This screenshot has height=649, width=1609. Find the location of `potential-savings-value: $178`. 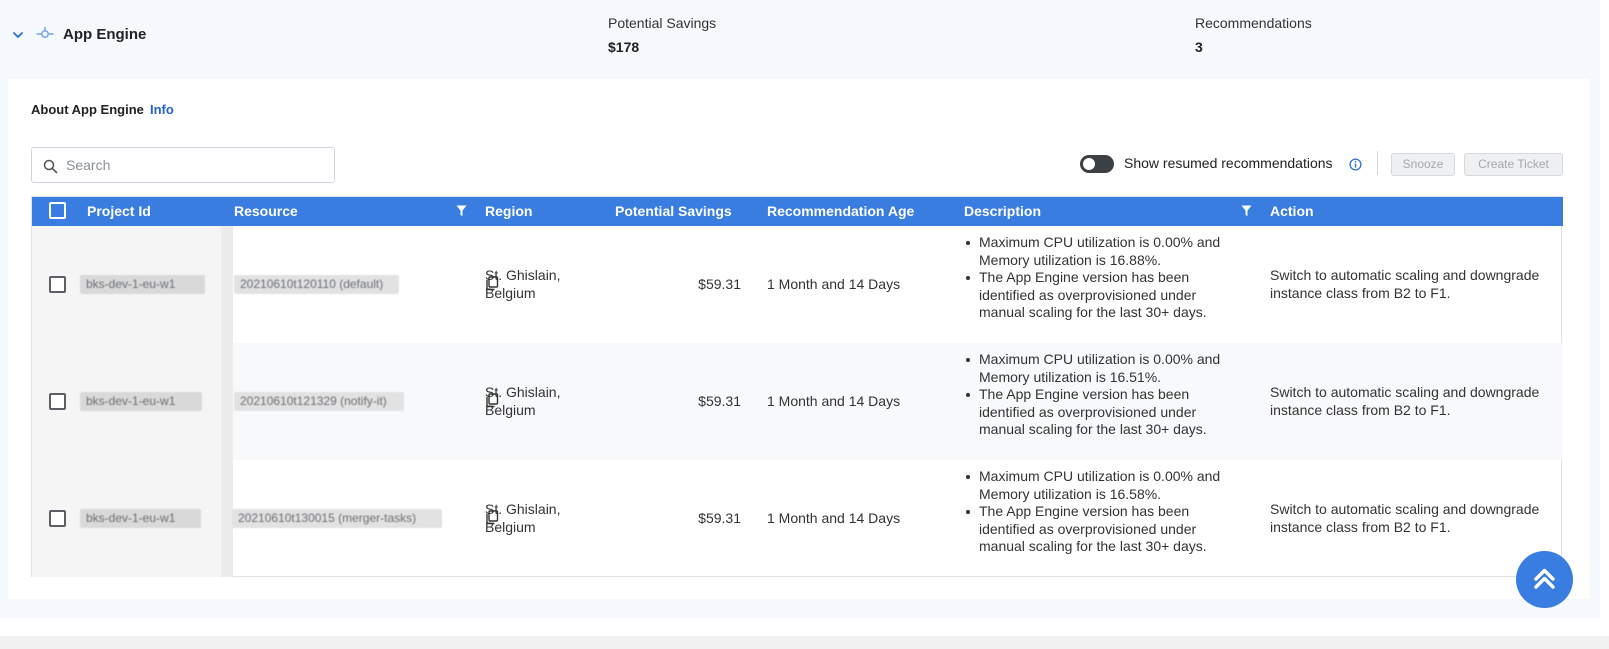

potential-savings-value: $178 is located at coordinates (624, 47).